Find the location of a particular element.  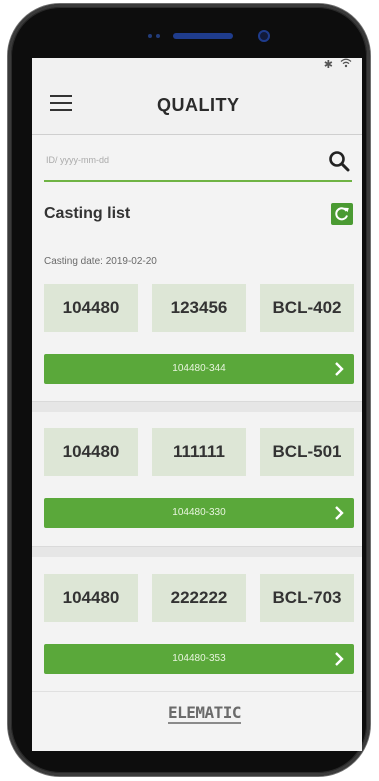

casting-item: 104480 222222 BCL-703 104480-353 is located at coordinates (197, 630).